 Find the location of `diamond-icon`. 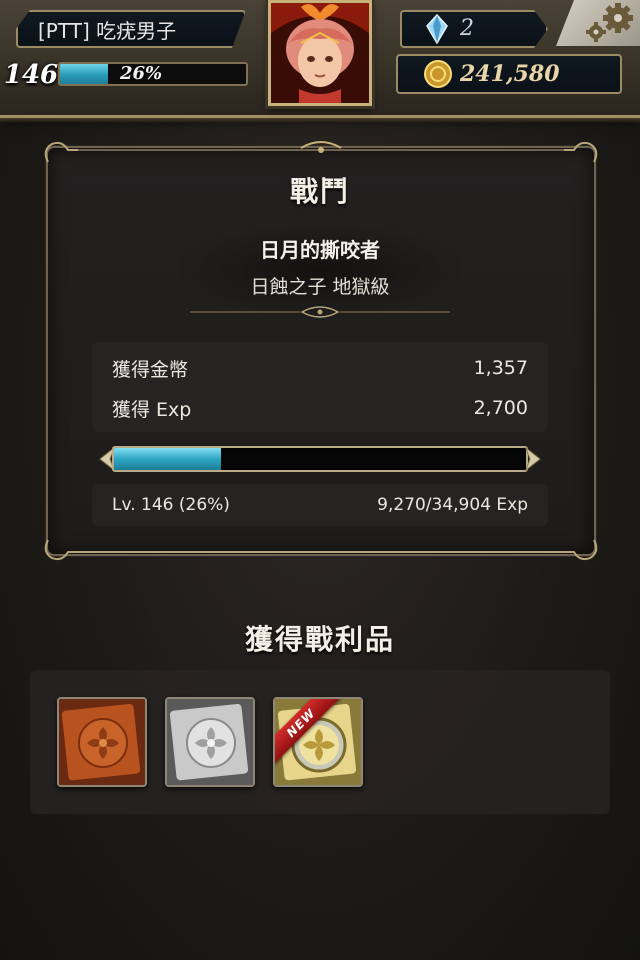

diamond-icon is located at coordinates (437, 29).